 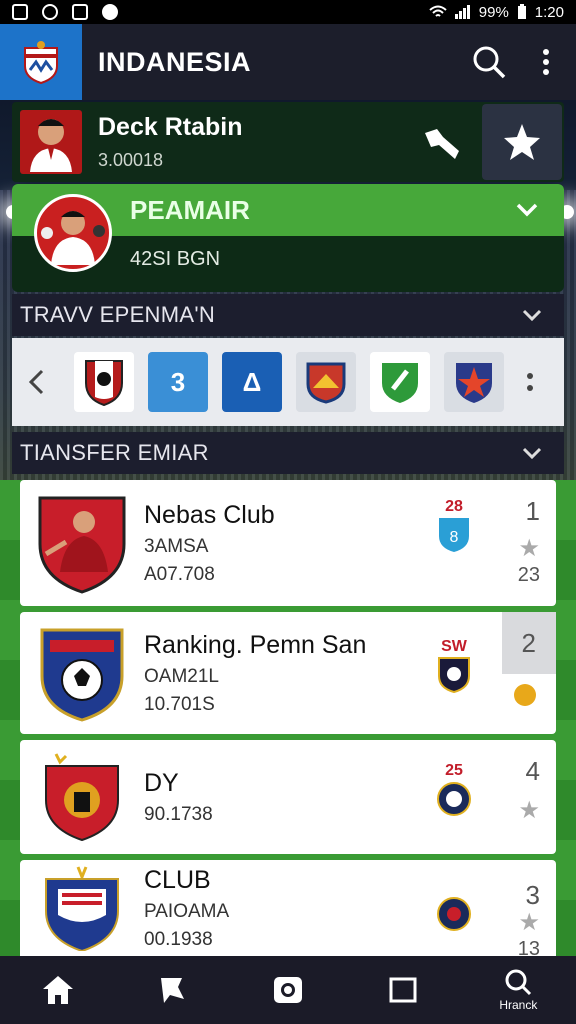 I want to click on player-avatar, so click(x=51, y=142).